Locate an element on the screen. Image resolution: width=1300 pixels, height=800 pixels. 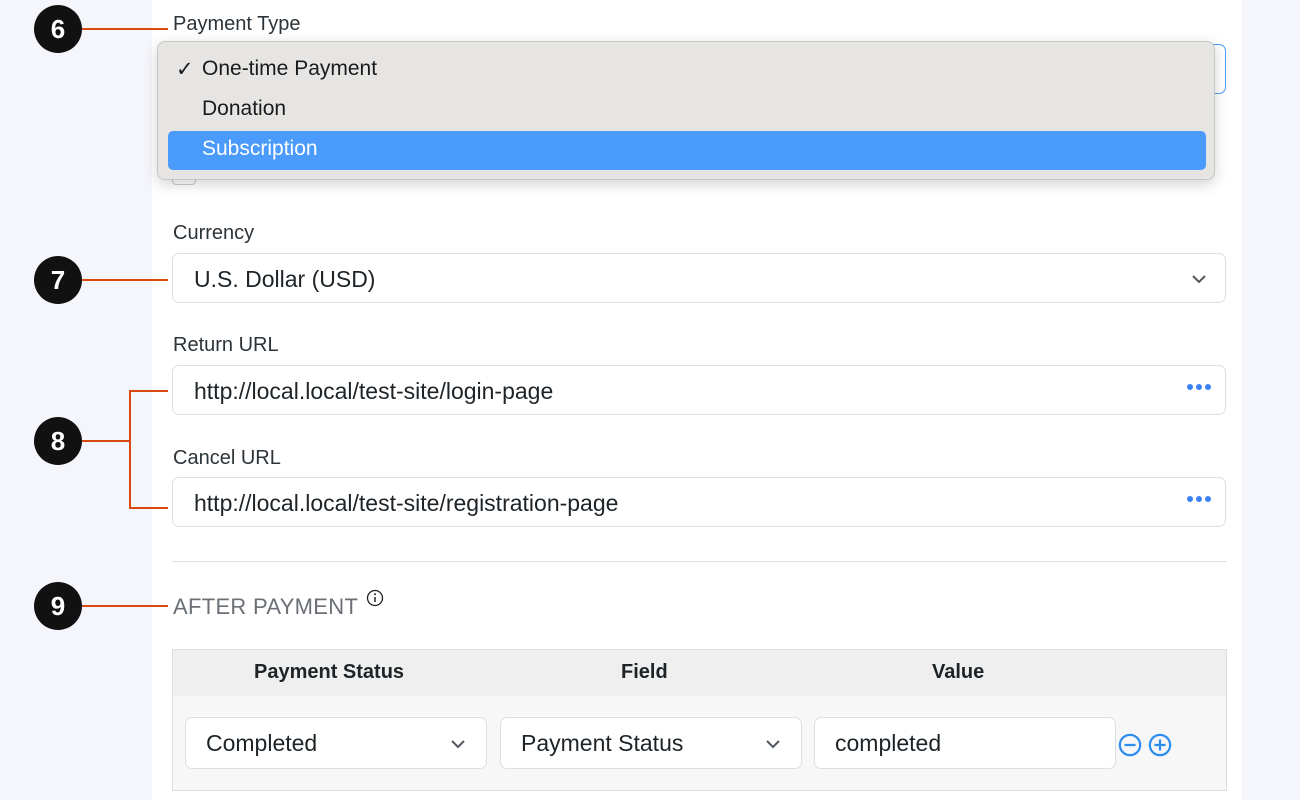
step-badge-7: 7 is located at coordinates (58, 280).